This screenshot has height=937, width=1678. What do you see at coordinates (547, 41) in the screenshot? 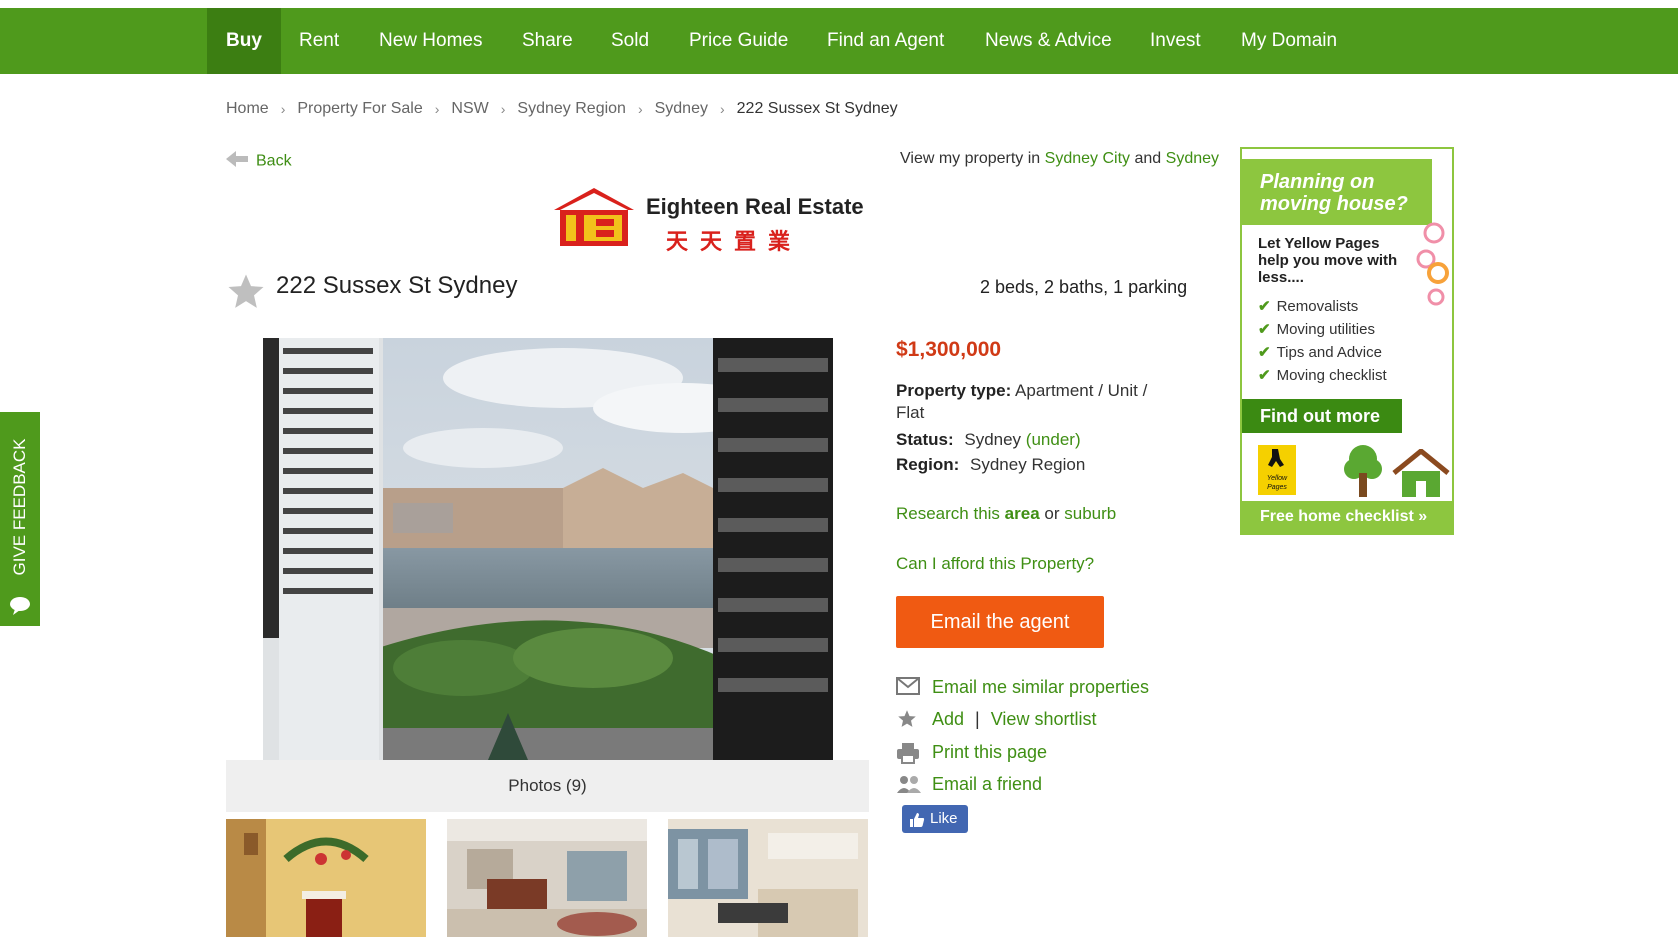
I see `nav-share: Share` at bounding box center [547, 41].